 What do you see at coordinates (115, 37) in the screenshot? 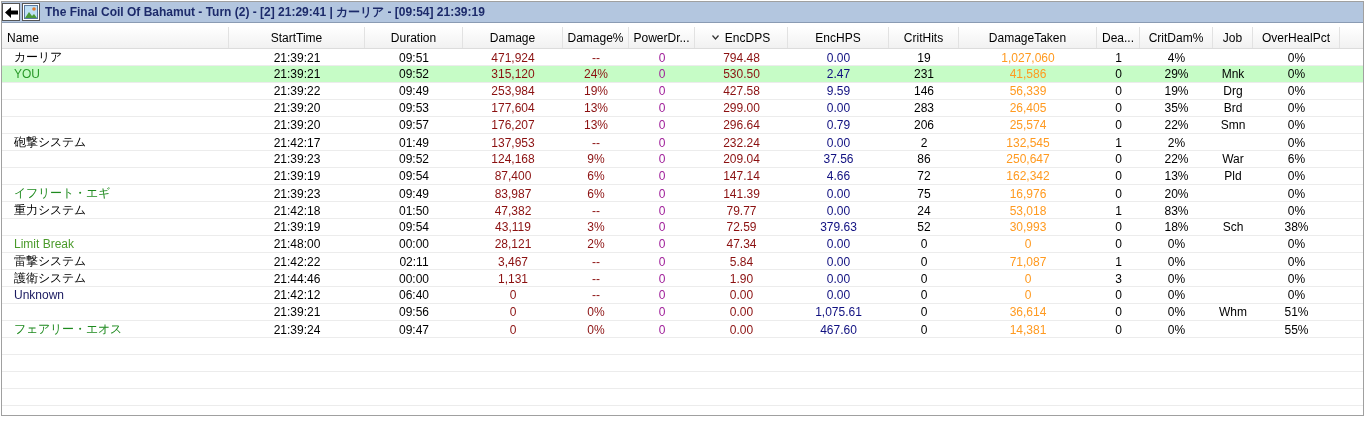
I see `column-header: Name` at bounding box center [115, 37].